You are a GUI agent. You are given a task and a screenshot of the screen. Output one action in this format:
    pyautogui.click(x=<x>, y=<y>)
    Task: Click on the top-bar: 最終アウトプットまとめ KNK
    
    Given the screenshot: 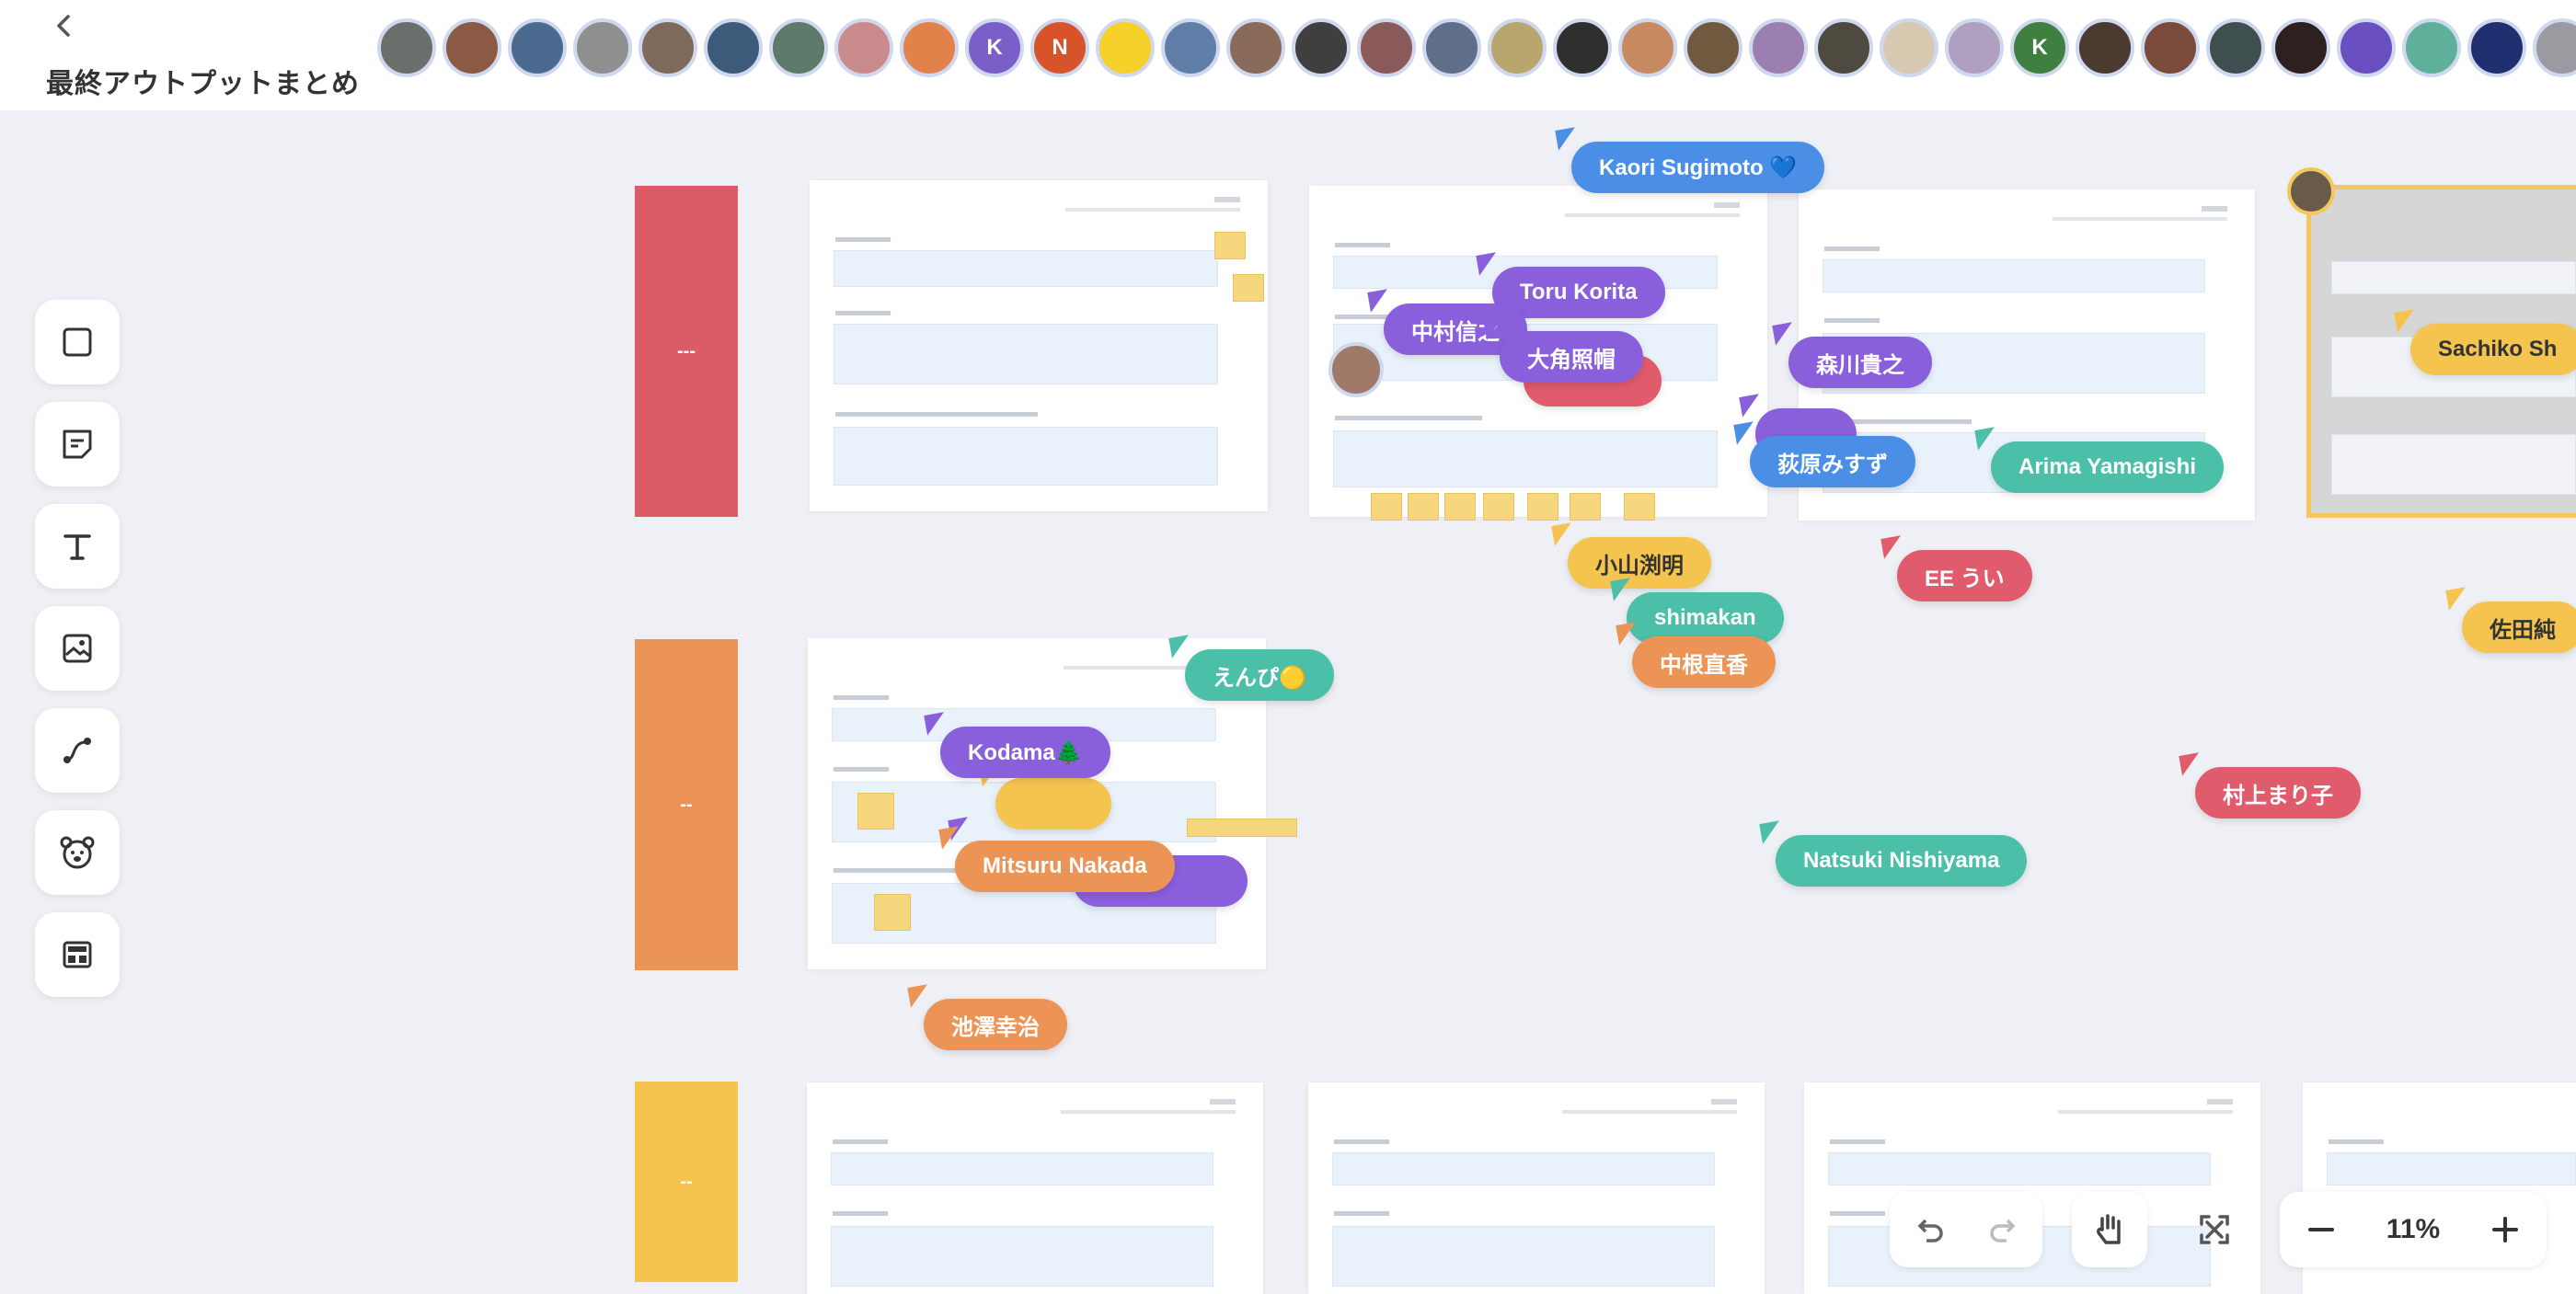 What is the action you would take?
    pyautogui.click(x=1288, y=55)
    